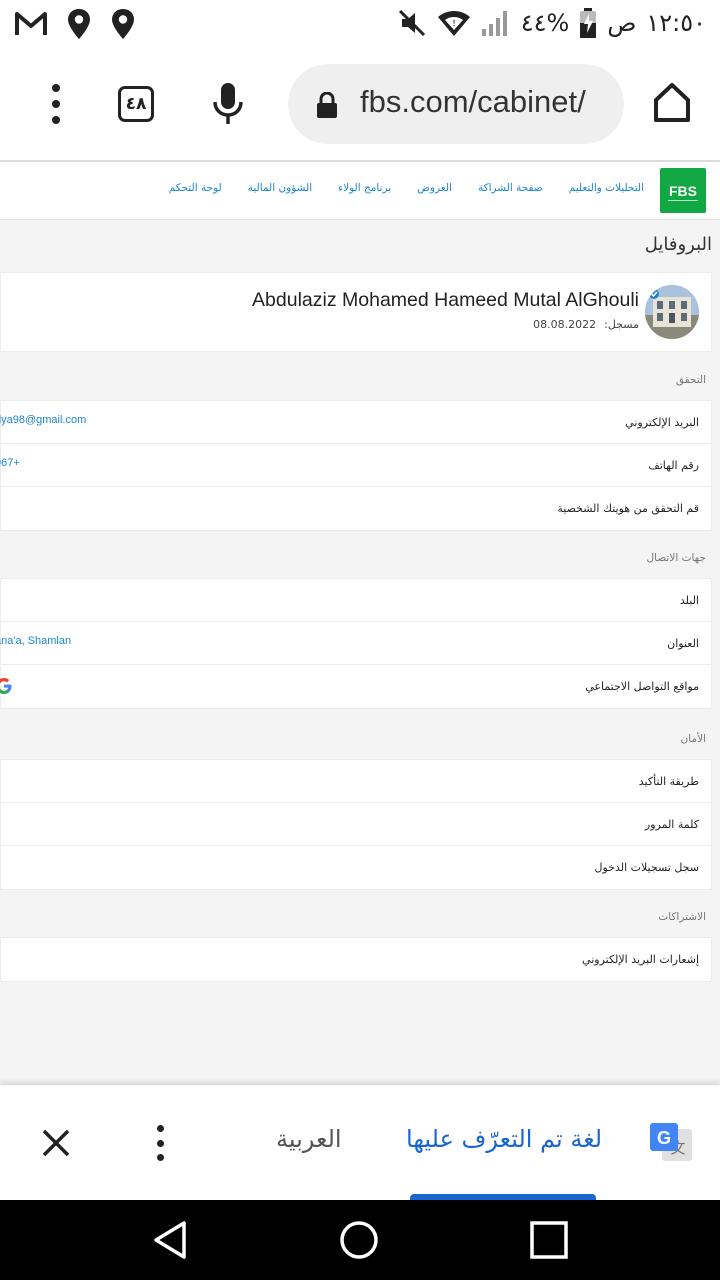 The height and width of the screenshot is (1280, 720). What do you see at coordinates (673, 465) in the screenshot?
I see `row-label: رقم الهاتف` at bounding box center [673, 465].